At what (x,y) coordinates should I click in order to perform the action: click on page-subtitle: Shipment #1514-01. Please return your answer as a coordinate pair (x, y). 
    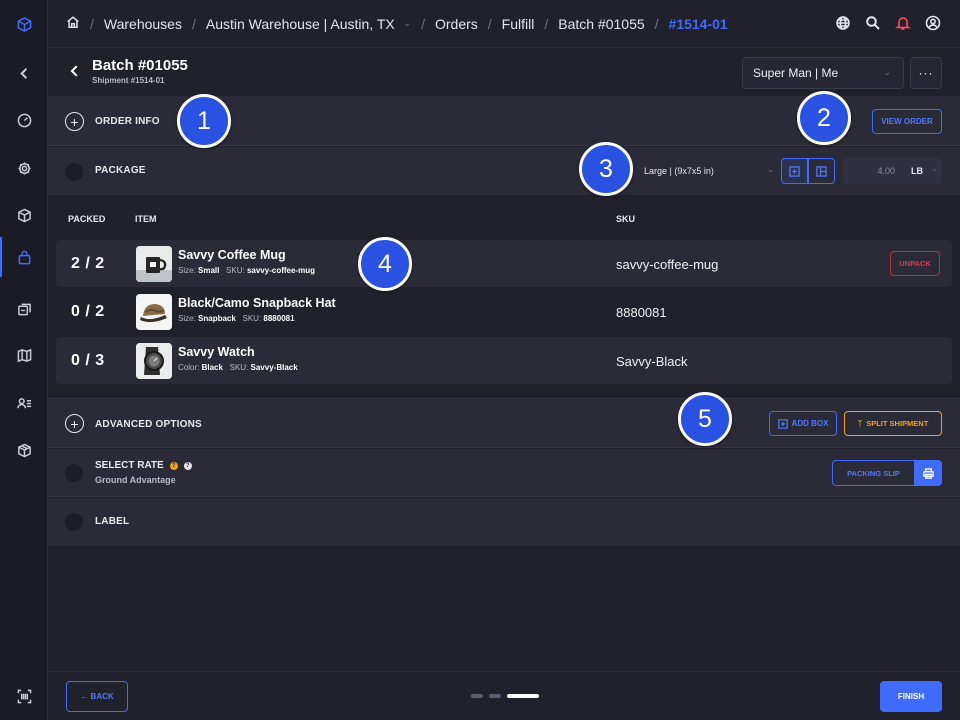
    Looking at the image, I should click on (128, 80).